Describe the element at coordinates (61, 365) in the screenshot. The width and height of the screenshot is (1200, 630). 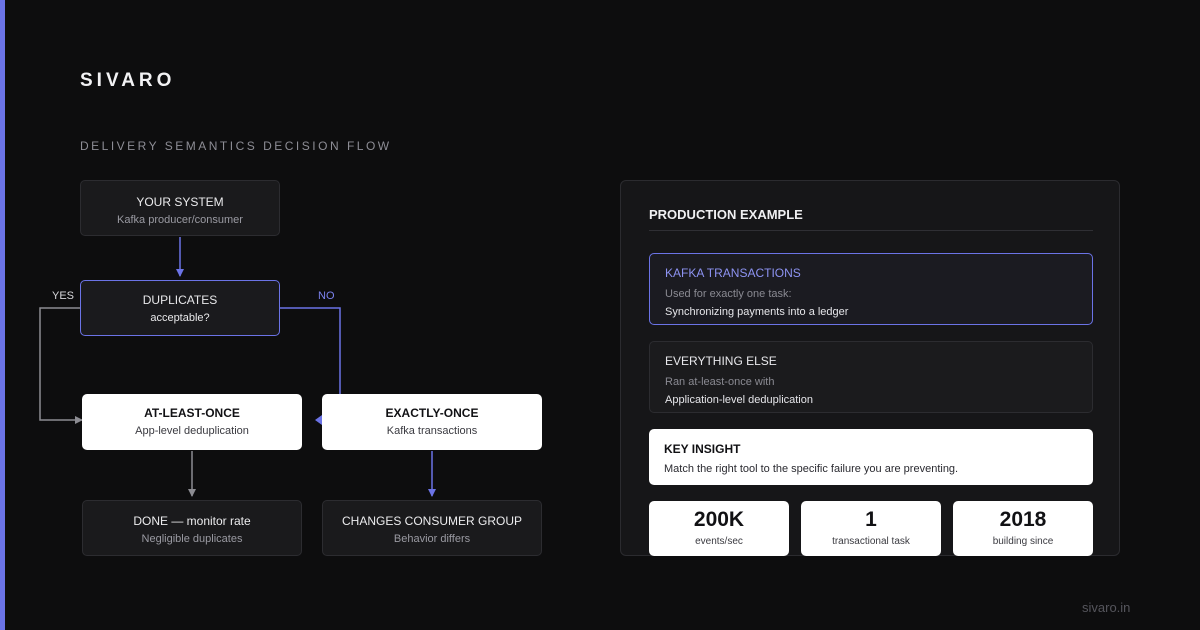
I see `connector-yes-branch` at that location.